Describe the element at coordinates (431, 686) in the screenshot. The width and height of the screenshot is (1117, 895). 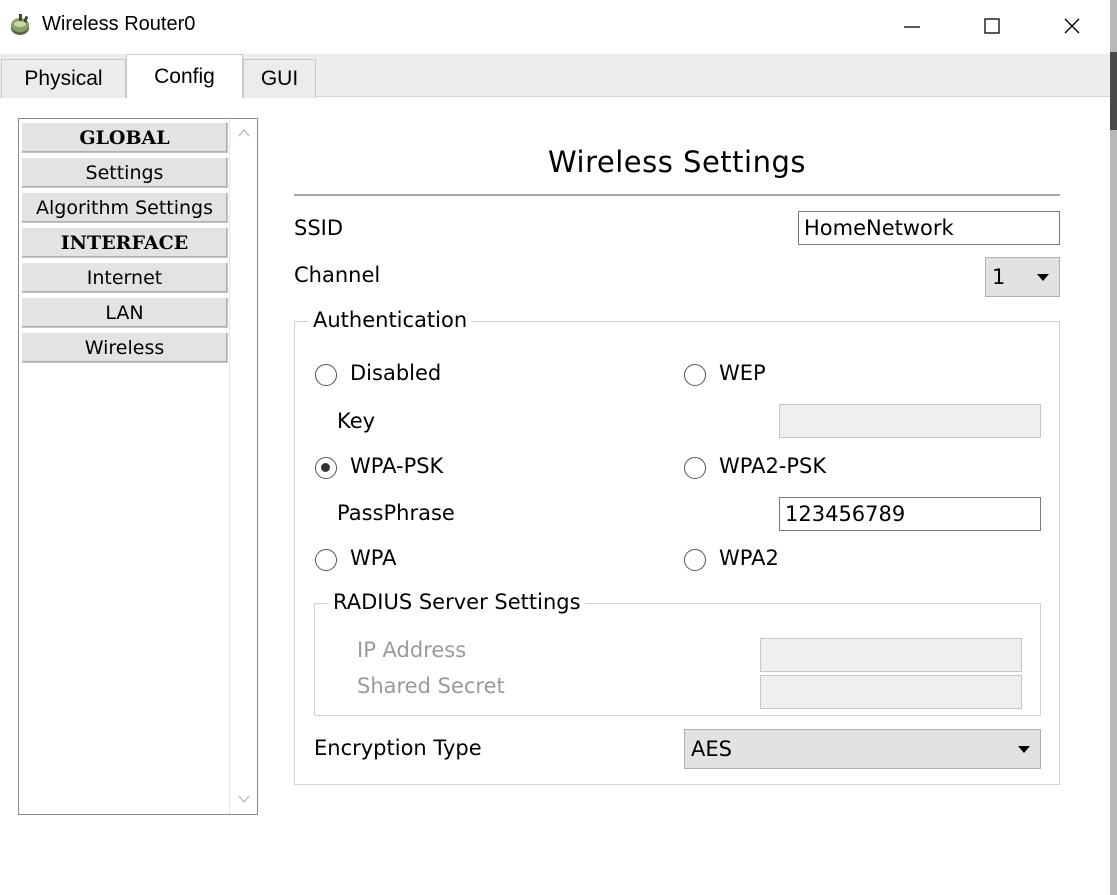
I see `shared-secret-label: Shared Secret` at that location.